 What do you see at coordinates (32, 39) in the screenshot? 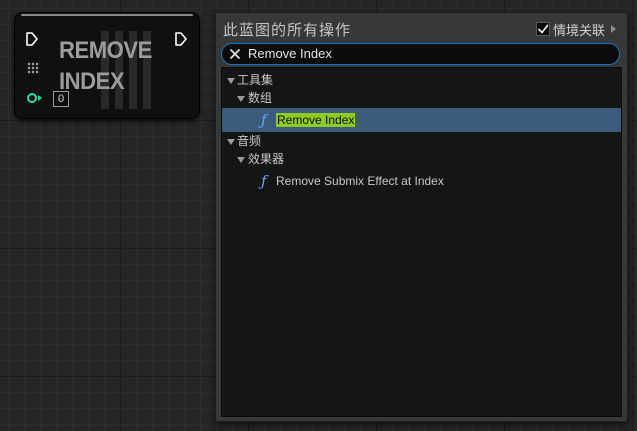
I see `exec-input-pin-icon` at bounding box center [32, 39].